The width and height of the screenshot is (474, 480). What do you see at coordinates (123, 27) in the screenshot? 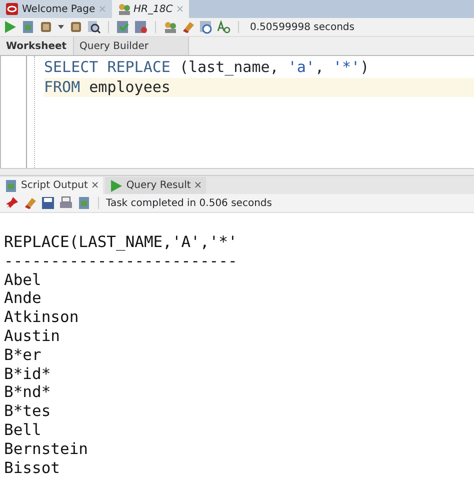
I see `checkmark-icon` at bounding box center [123, 27].